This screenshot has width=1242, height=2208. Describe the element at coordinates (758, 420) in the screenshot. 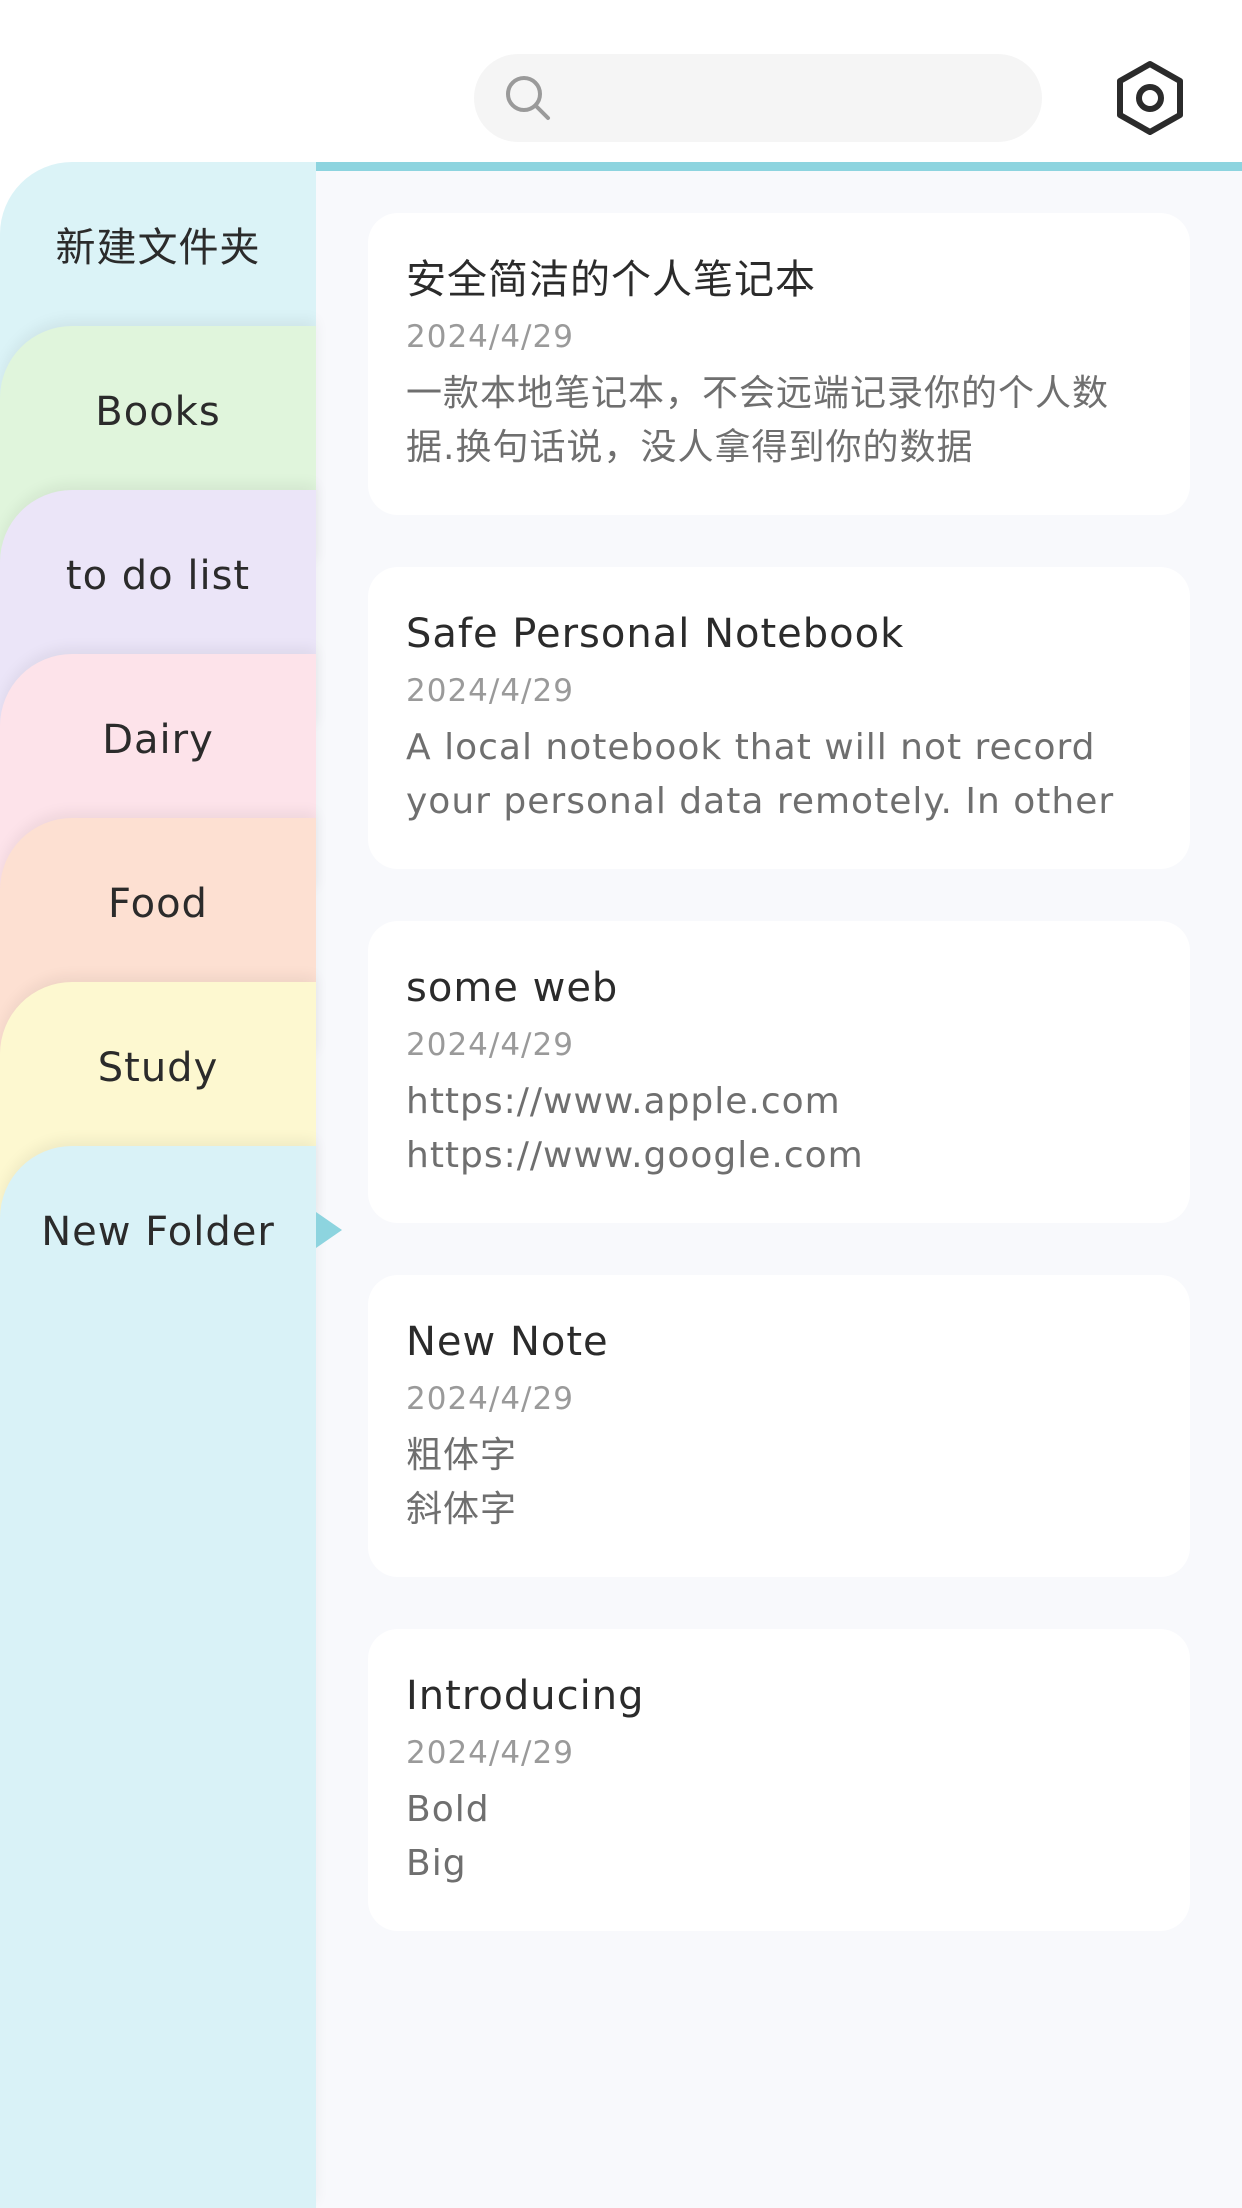

I see `note-preview: 一款本地笔记本，不会远端记录你的个人数 据.换句话说，没人拿得到你的数据` at that location.